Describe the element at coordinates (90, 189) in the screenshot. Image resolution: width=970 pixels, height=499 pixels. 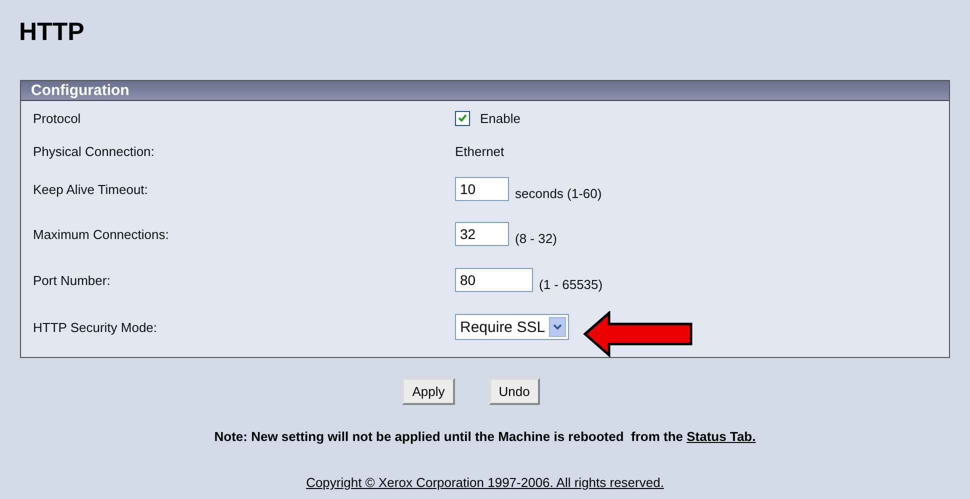
I see `field-label: Keep Alive Timeout:` at that location.